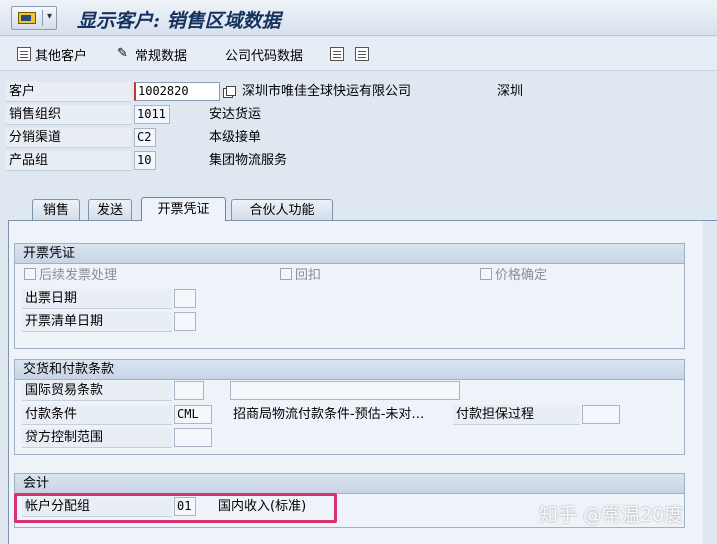  Describe the element at coordinates (145, 160) in the screenshot. I see `division-field: 10` at that location.